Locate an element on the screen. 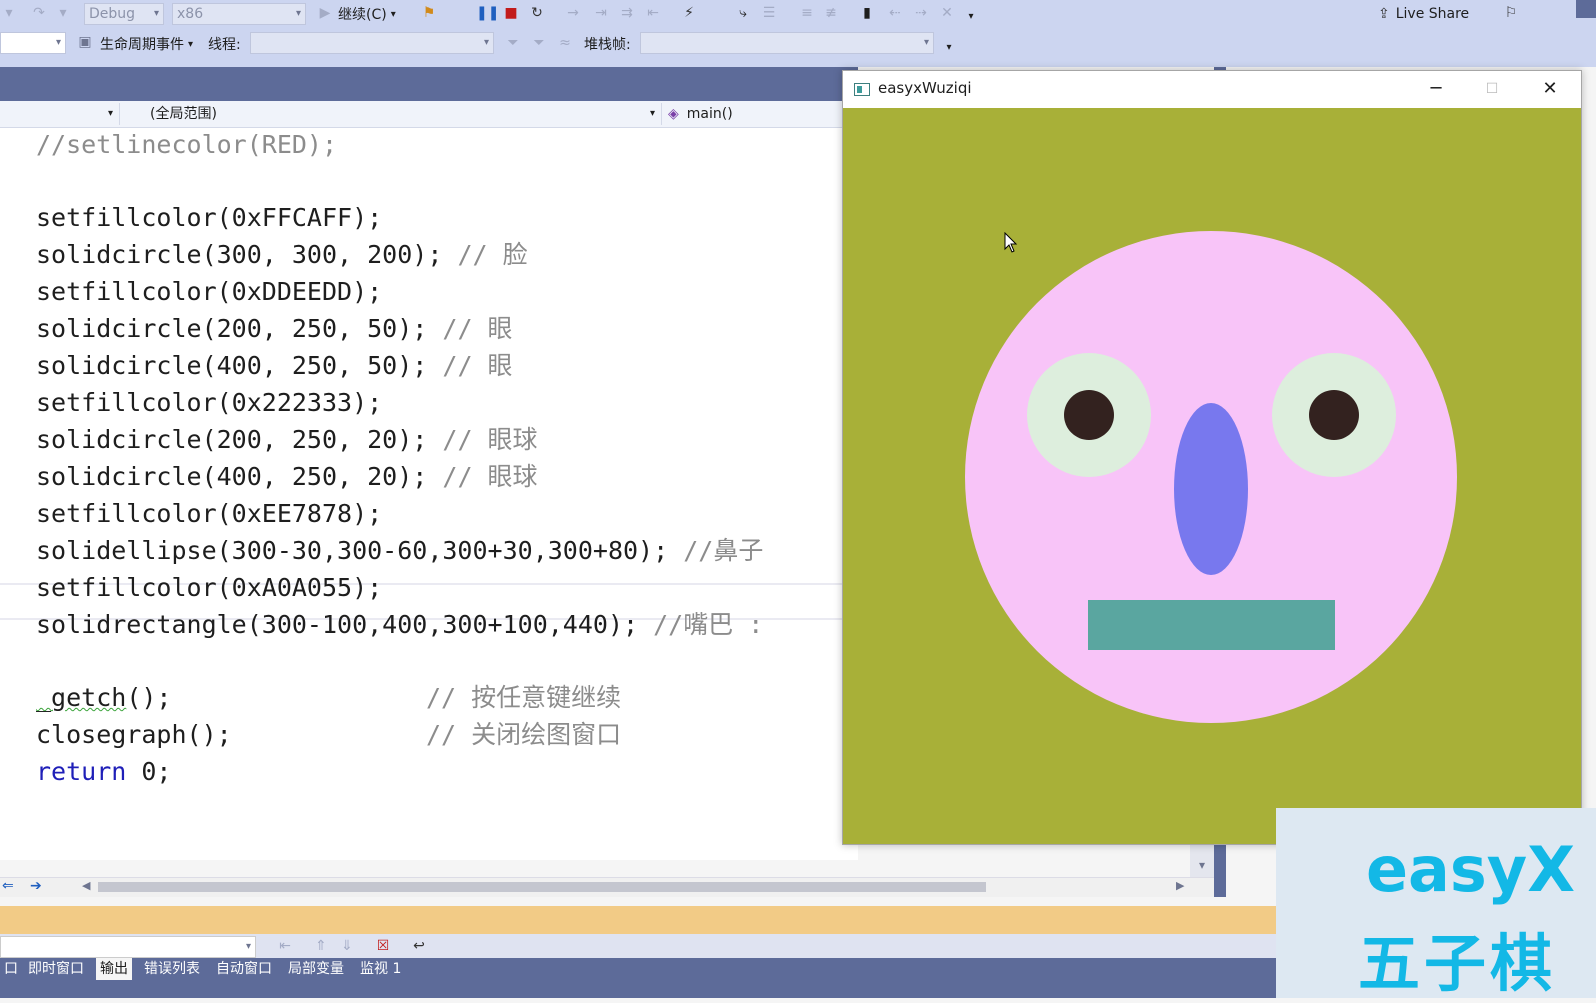  next-icon: ⇓ is located at coordinates (347, 946).